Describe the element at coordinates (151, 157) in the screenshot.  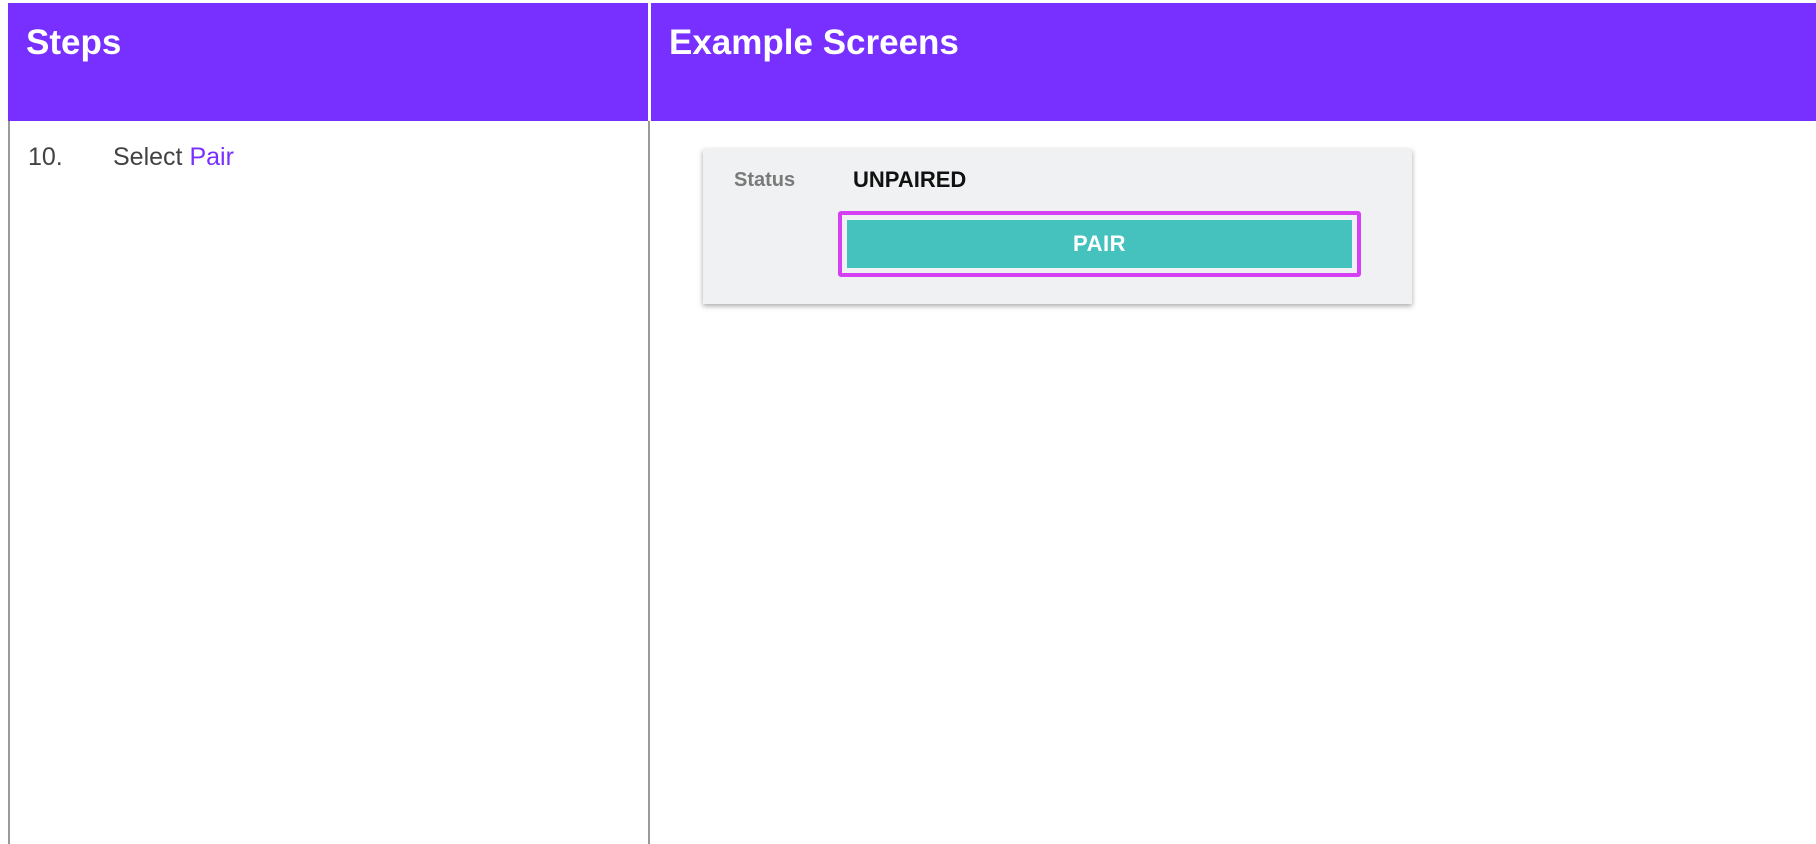
I see `step-text: Select` at that location.